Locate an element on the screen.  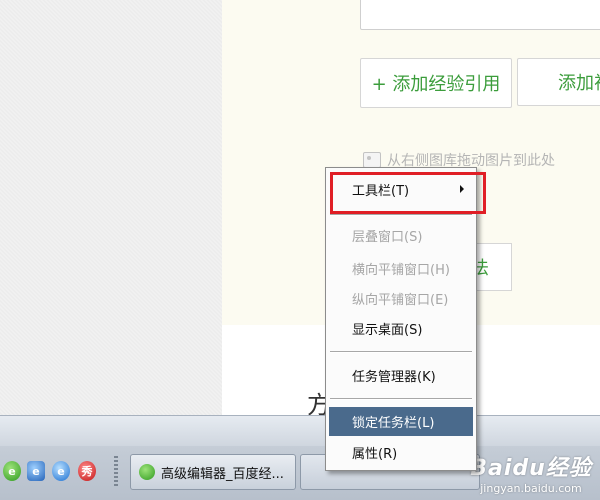
baidu-jingyan-watermark: Baidu经验 jingyan.baidu.com is located at coordinates (531, 472).